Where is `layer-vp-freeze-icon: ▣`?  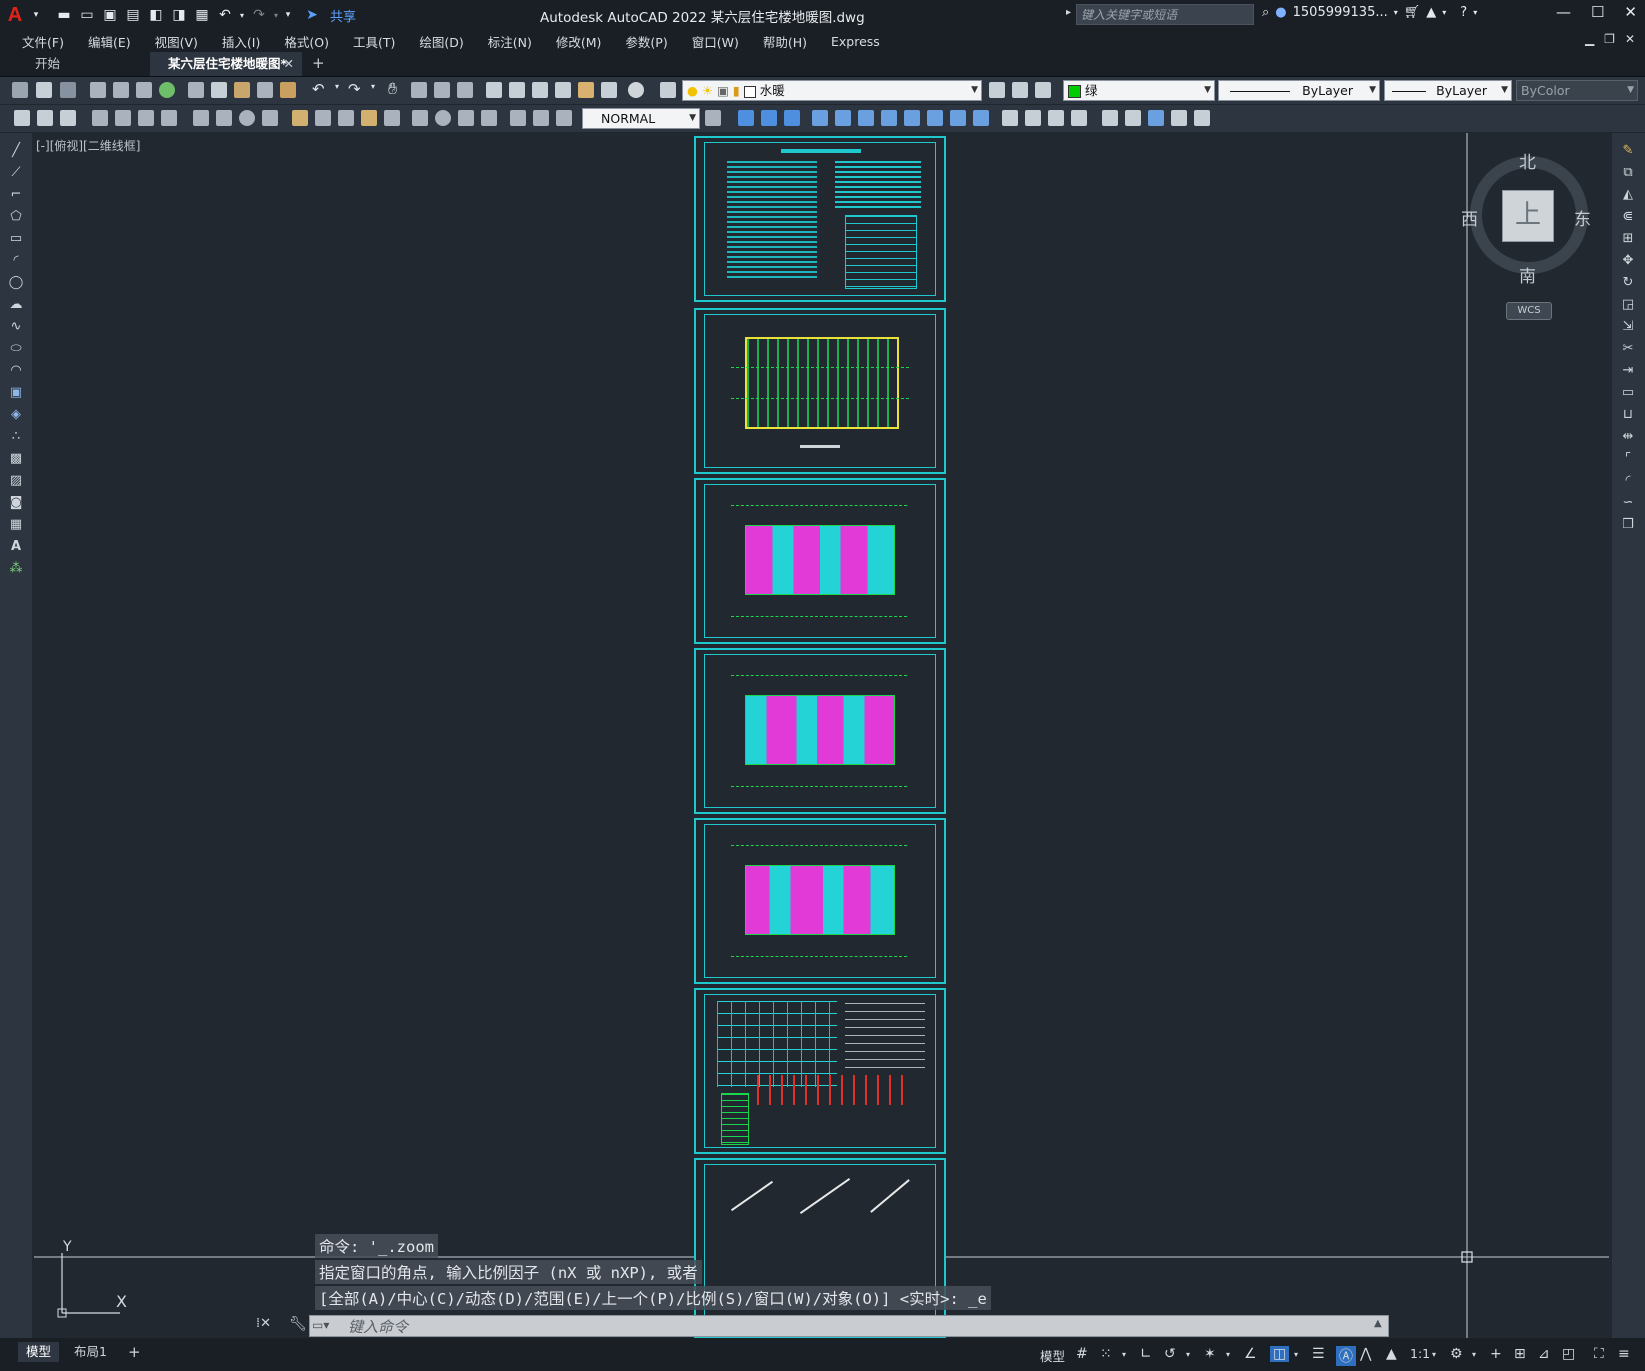
layer-vp-freeze-icon: ▣ is located at coordinates (723, 90).